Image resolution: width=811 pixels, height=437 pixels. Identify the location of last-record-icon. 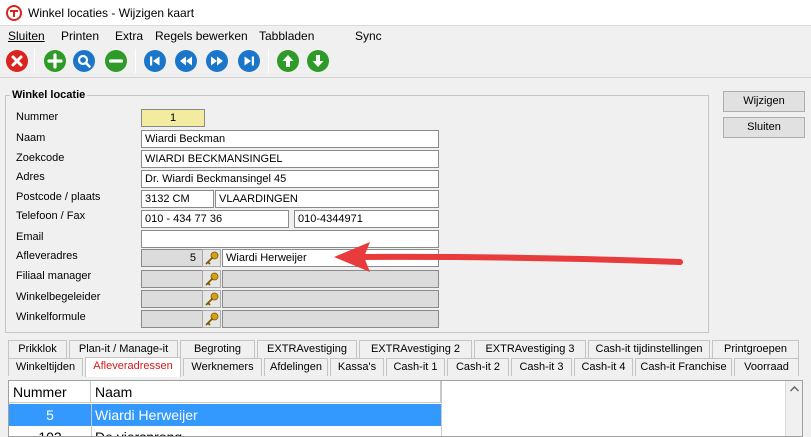
(249, 61).